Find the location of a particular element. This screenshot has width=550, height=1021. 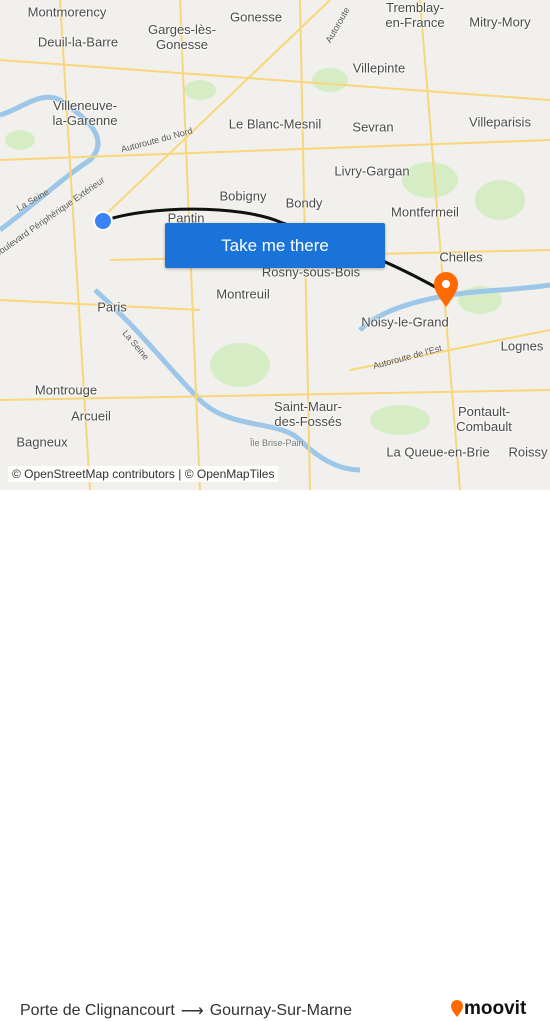

place-label: Mitry-Mory is located at coordinates (500, 22).